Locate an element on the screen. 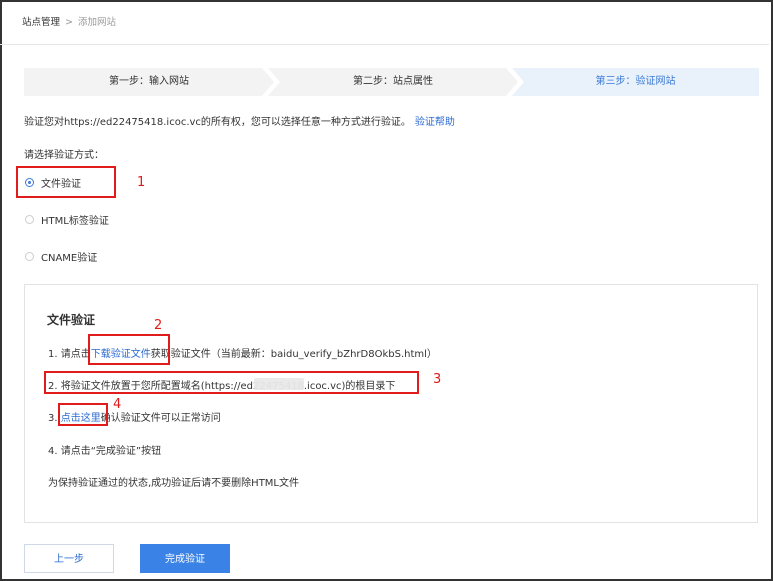  method-cname-label: CNAME验证 is located at coordinates (69, 258).